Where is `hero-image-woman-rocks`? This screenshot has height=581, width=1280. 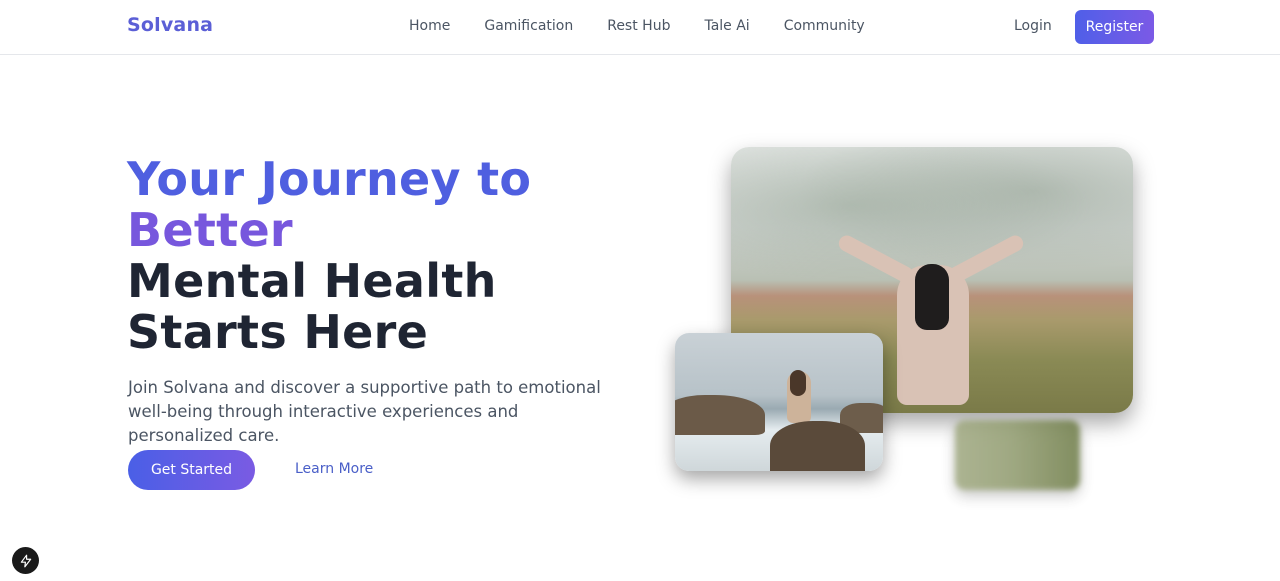 hero-image-woman-rocks is located at coordinates (779, 402).